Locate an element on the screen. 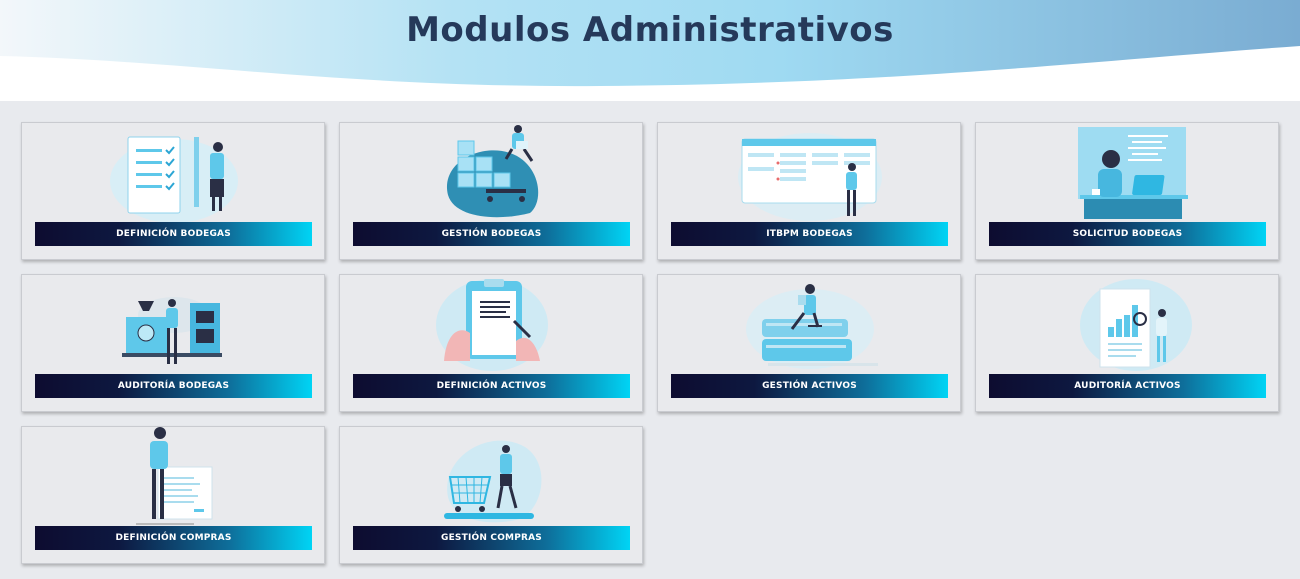 This screenshot has height=579, width=1300. document-magnifier-illustration-icon is located at coordinates (1136, 325).